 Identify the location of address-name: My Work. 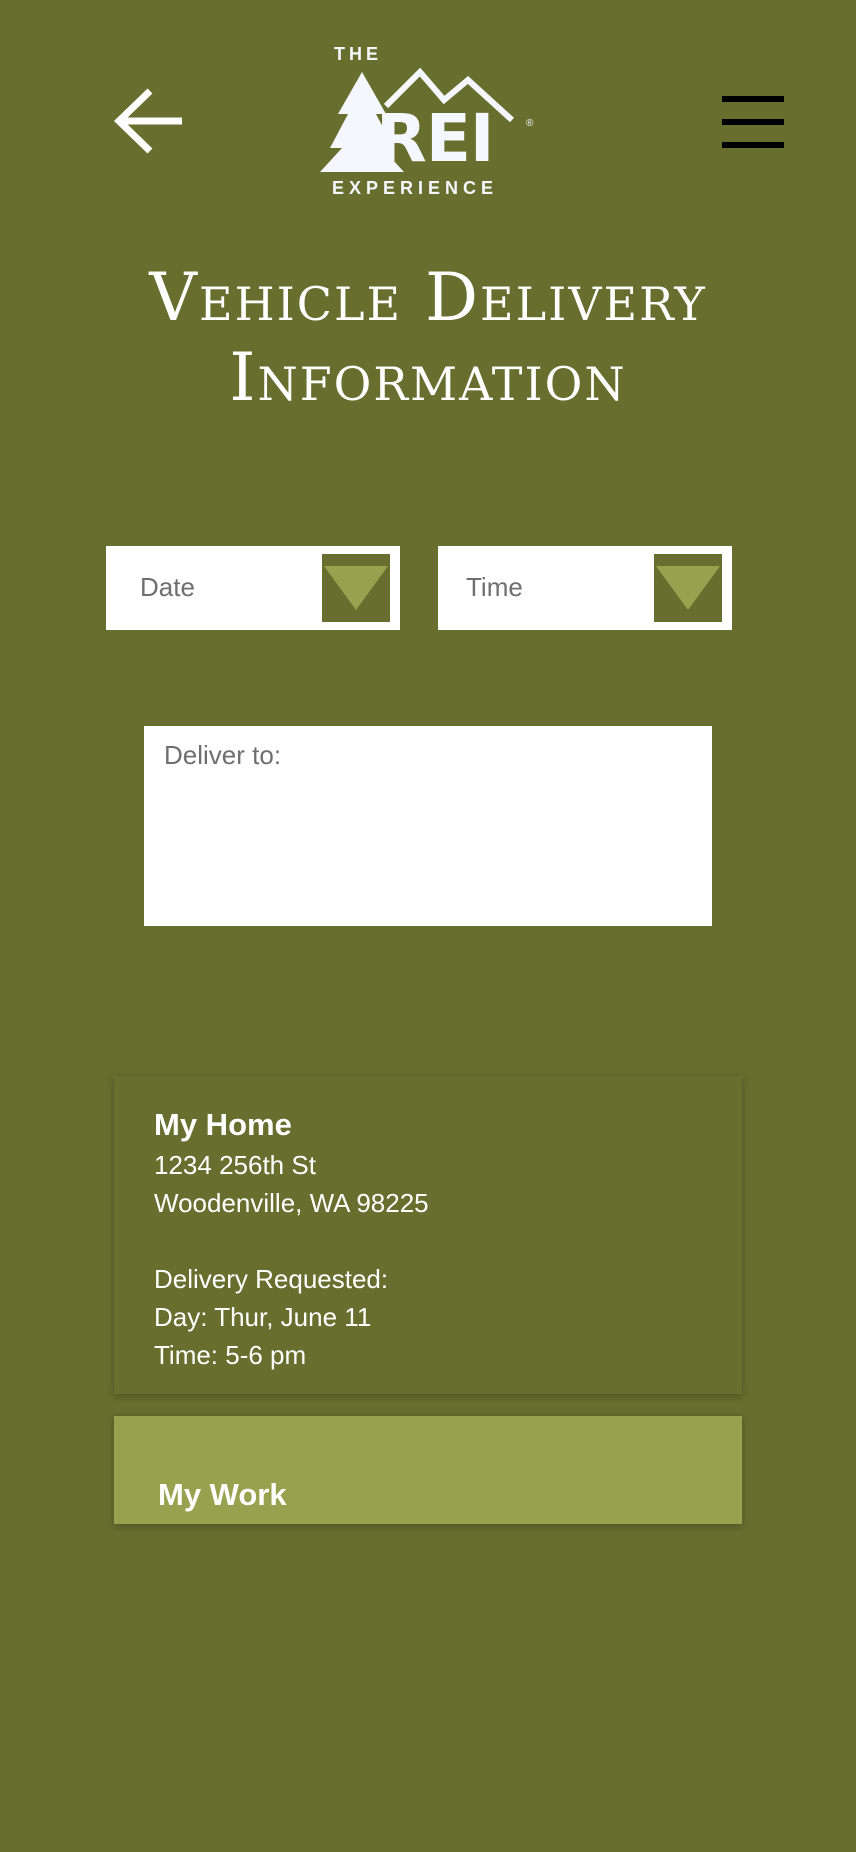
(222, 1494).